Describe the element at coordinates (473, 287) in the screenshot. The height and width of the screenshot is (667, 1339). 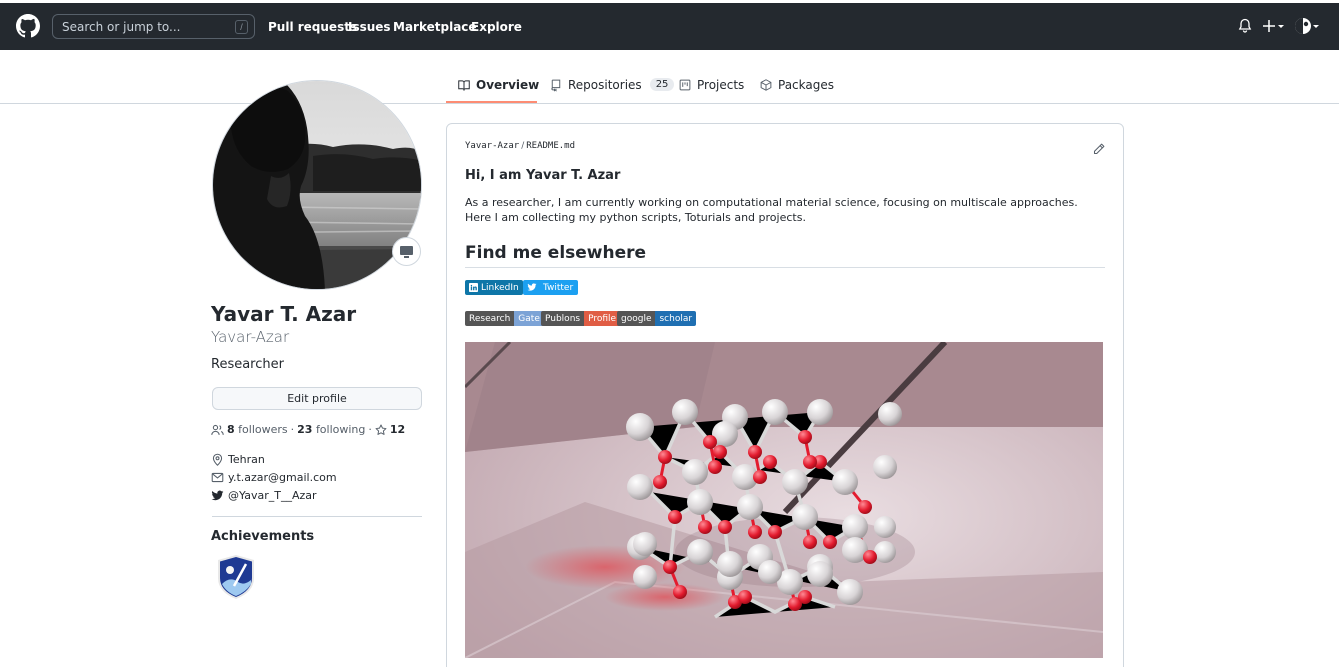
I see `linkedin-logo-icon` at that location.